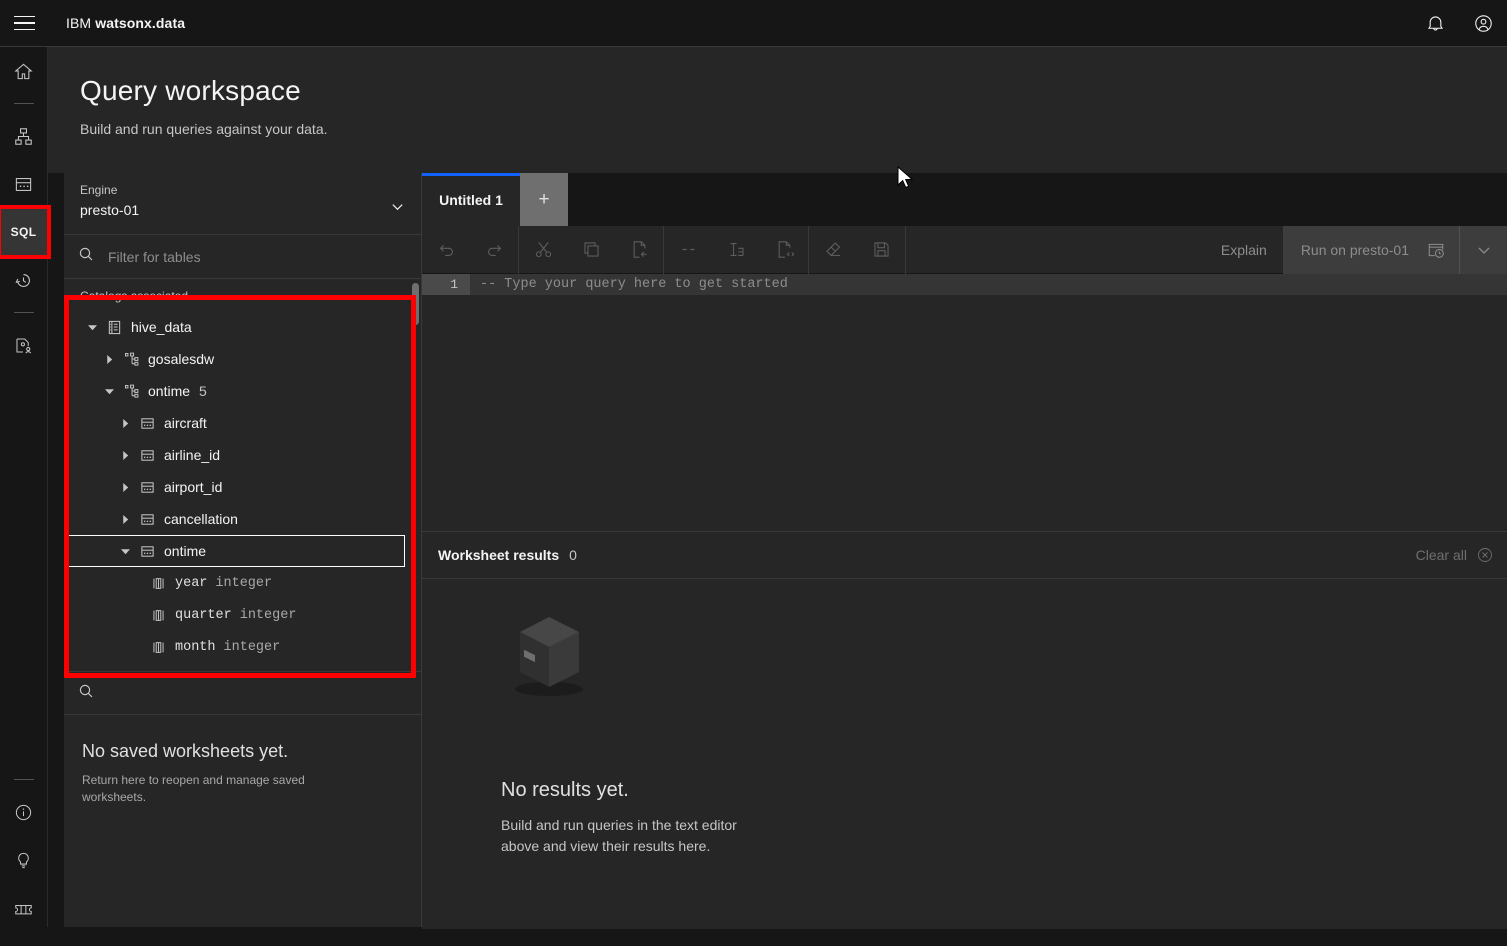  I want to click on explain-label: Explain, so click(1243, 249).